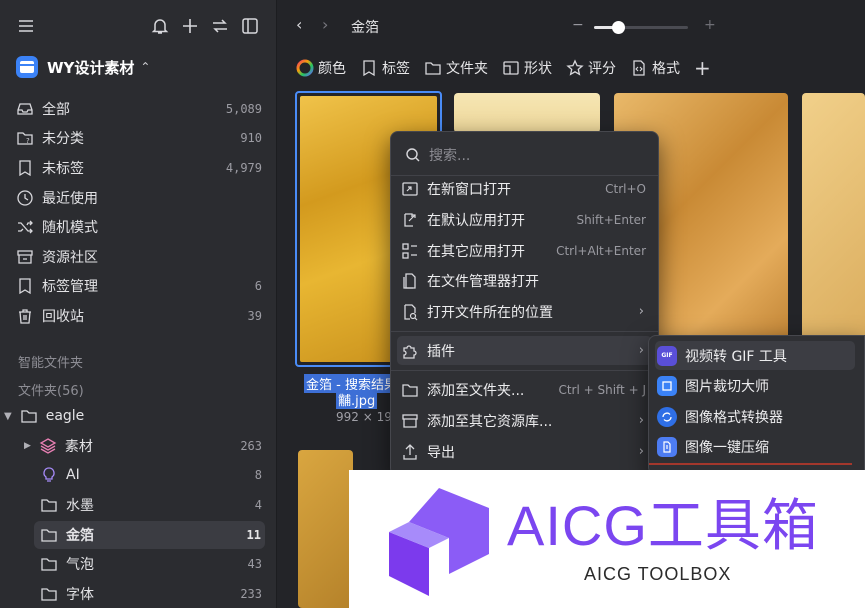 Image resolution: width=865 pixels, height=608 pixels. I want to click on filter-format: 格式, so click(655, 68).